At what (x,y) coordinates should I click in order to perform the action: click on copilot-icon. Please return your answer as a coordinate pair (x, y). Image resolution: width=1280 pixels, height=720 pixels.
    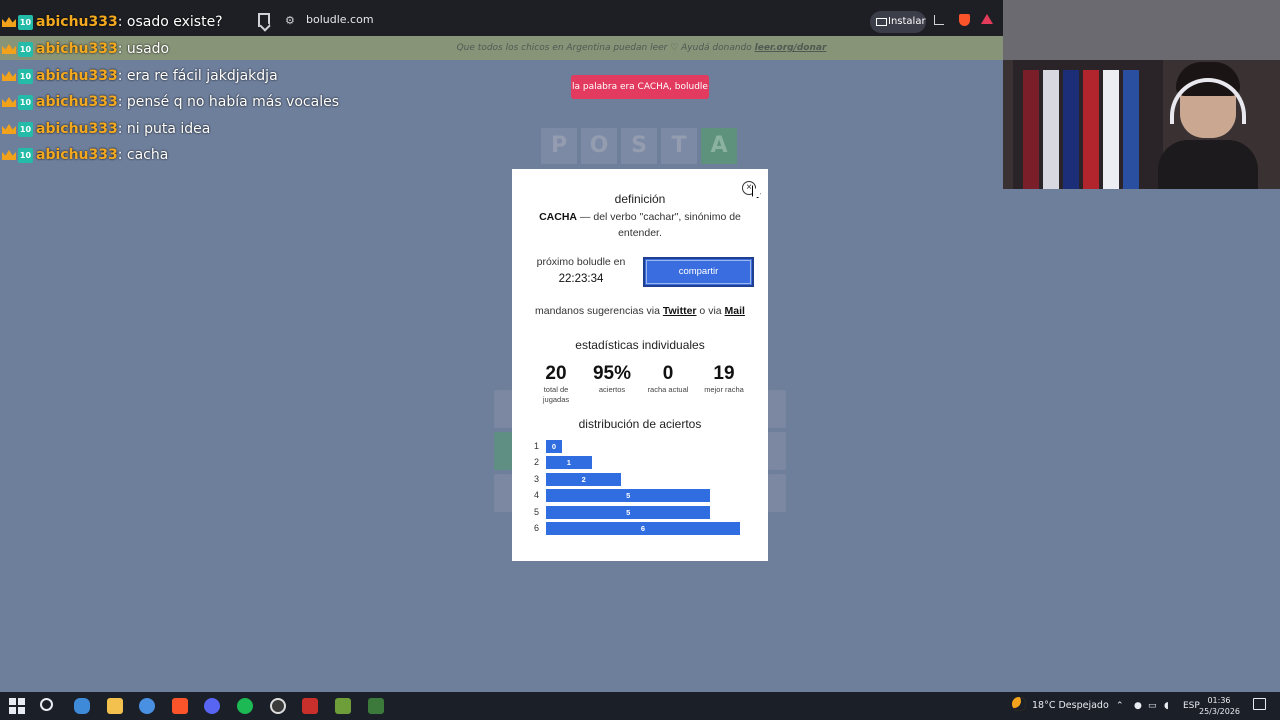
    Looking at the image, I should click on (82, 706).